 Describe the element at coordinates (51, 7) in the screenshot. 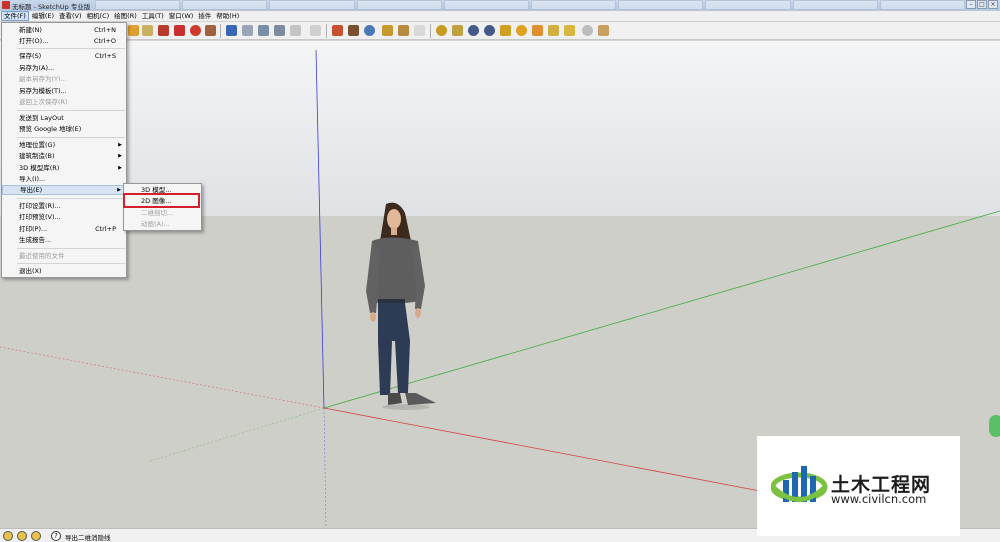

I see `window-title: 无标题 - SketchUp 专业版` at that location.